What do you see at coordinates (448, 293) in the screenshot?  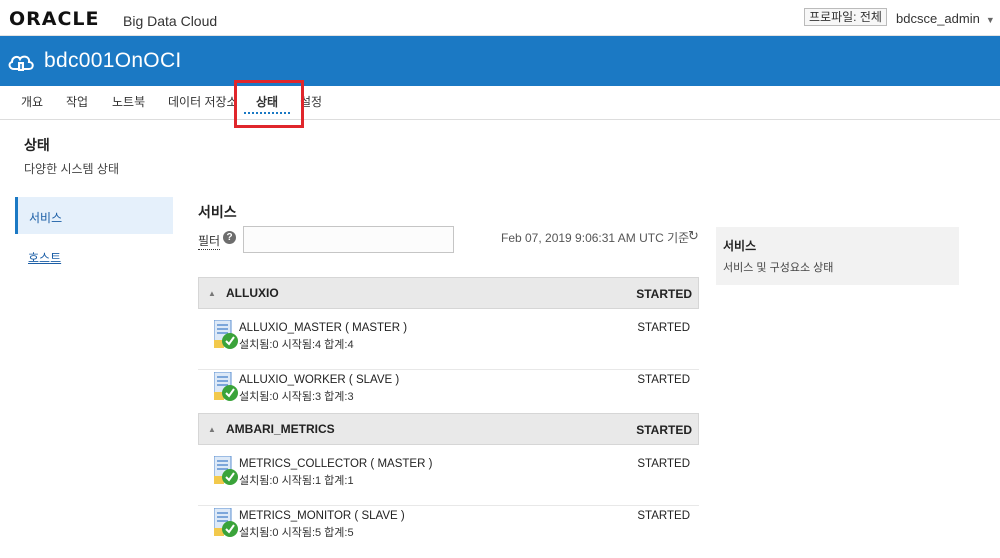 I see `service-group-header: ▲ ALLUXIO STARTED` at bounding box center [448, 293].